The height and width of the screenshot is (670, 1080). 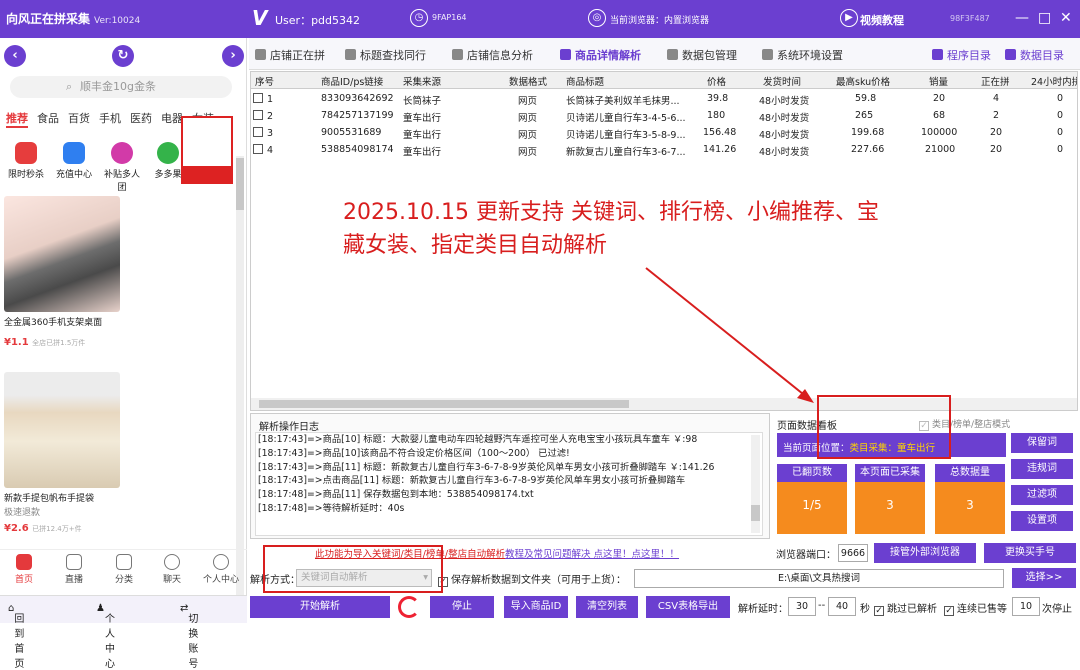 I want to click on stop-button: 停止, so click(x=462, y=607).